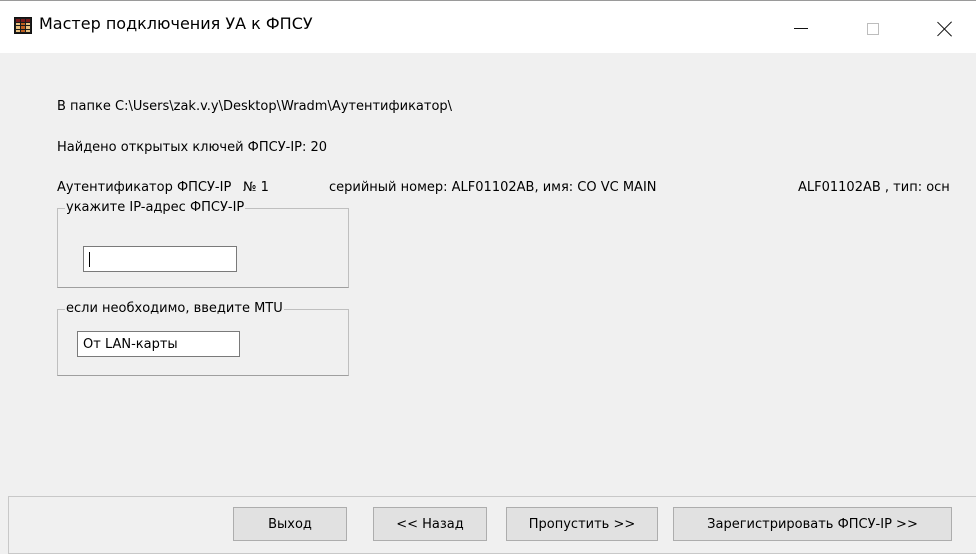 Image resolution: width=976 pixels, height=554 pixels. Describe the element at coordinates (23, 25) in the screenshot. I see `app-grid-icon` at that location.